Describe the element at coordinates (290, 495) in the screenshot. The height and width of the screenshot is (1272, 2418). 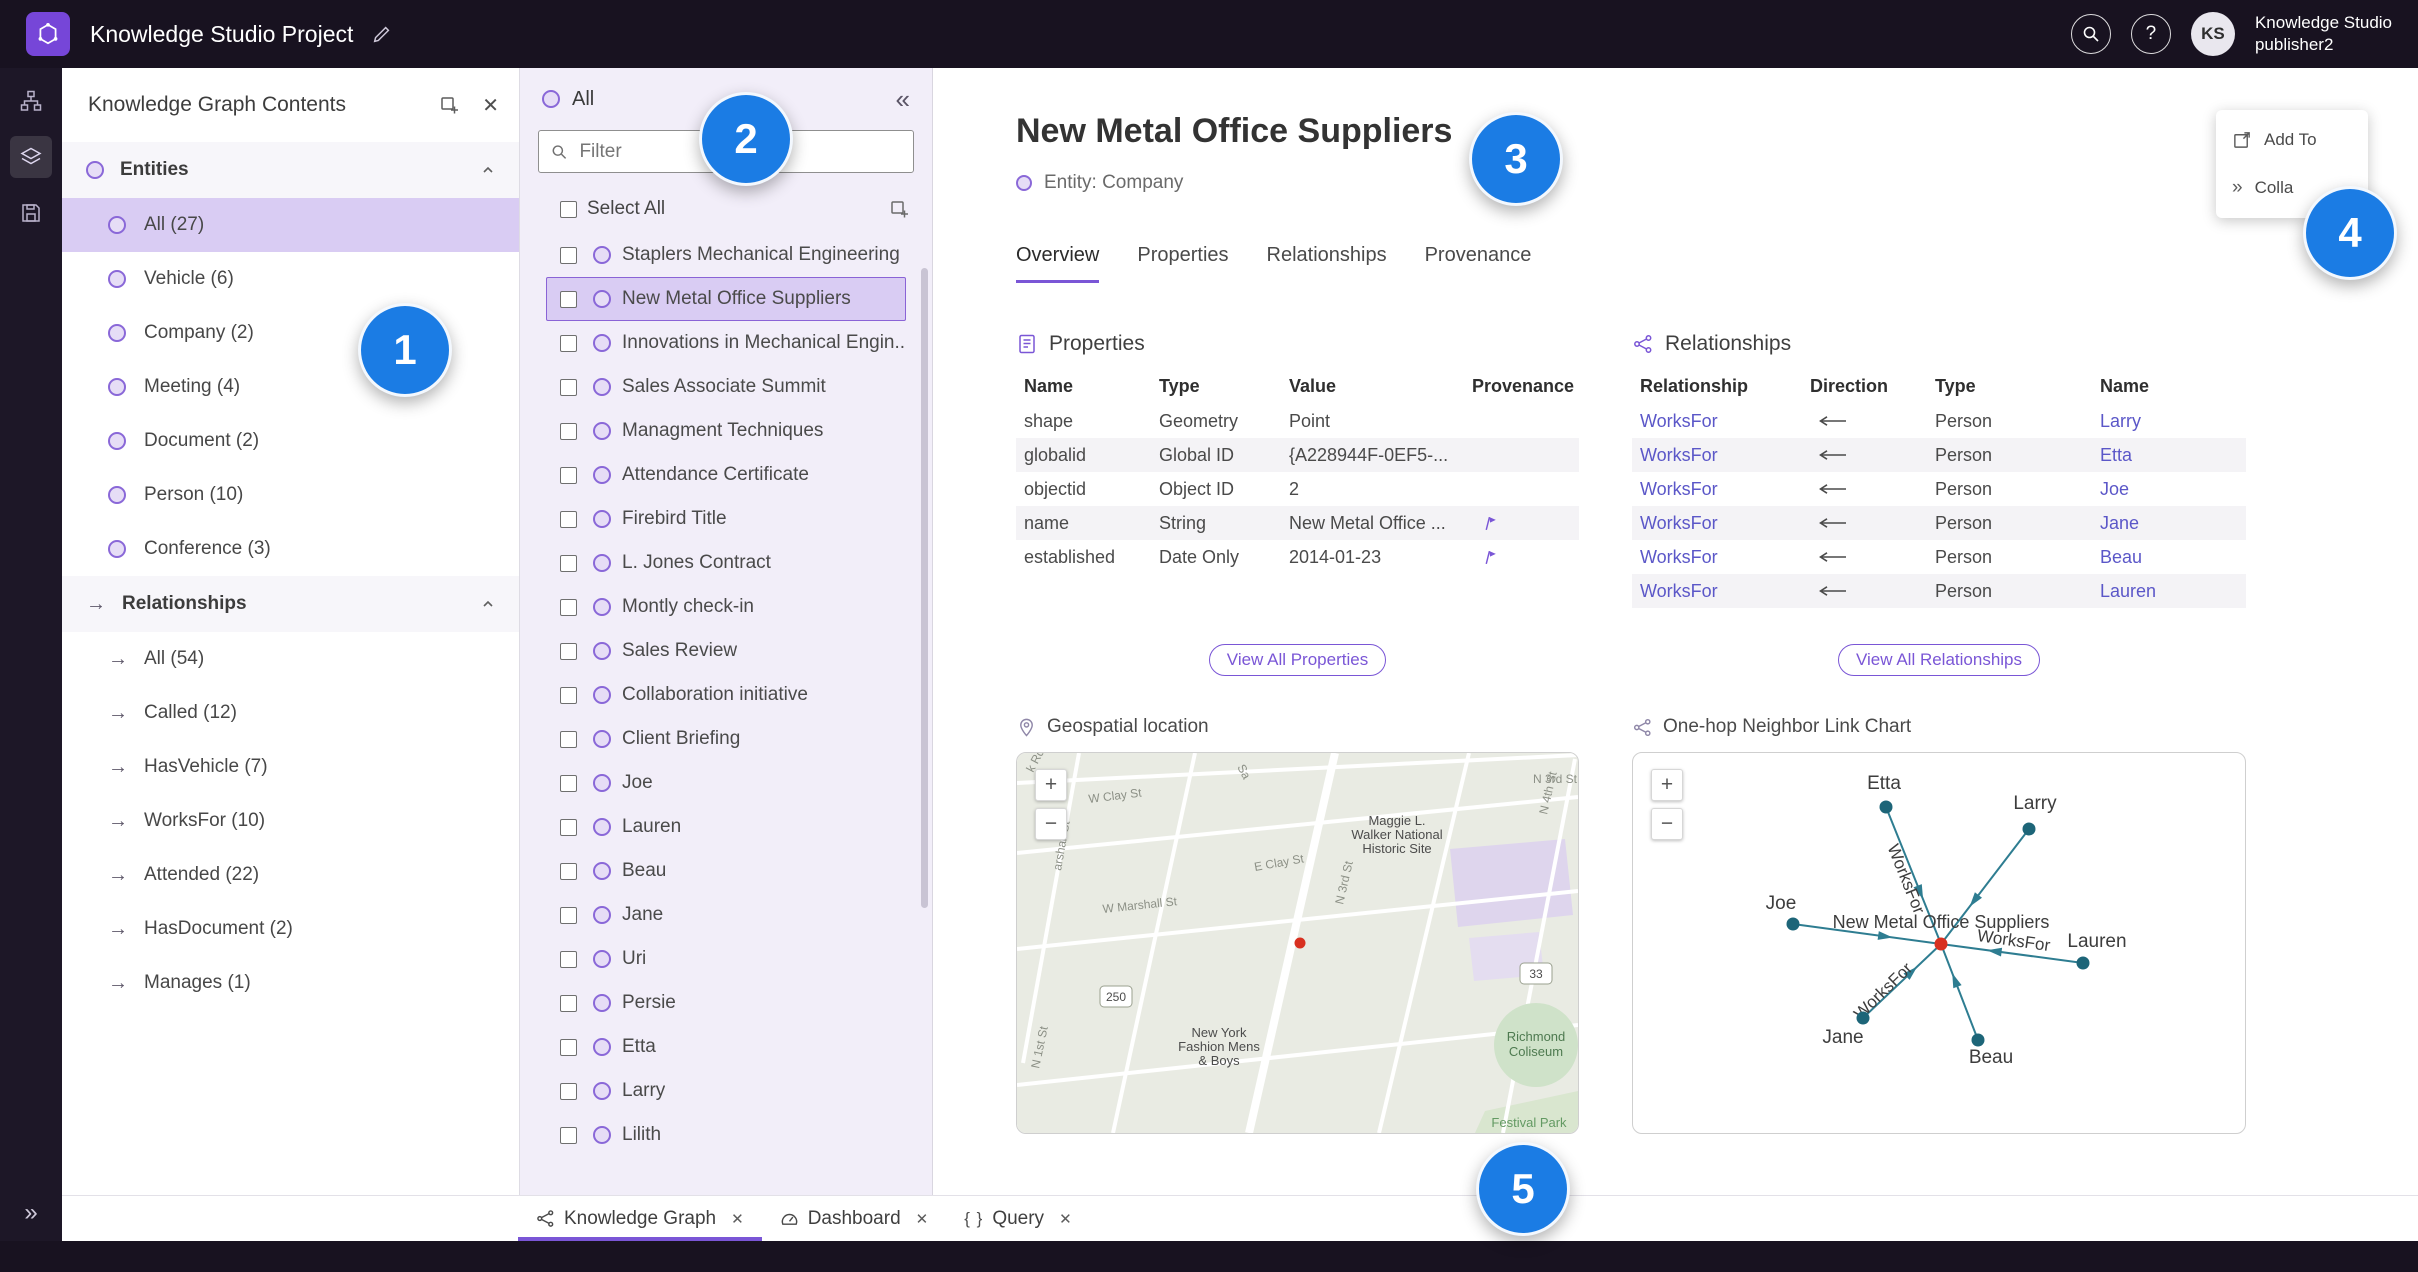
I see `entity-filter-item: Person (10)` at that location.